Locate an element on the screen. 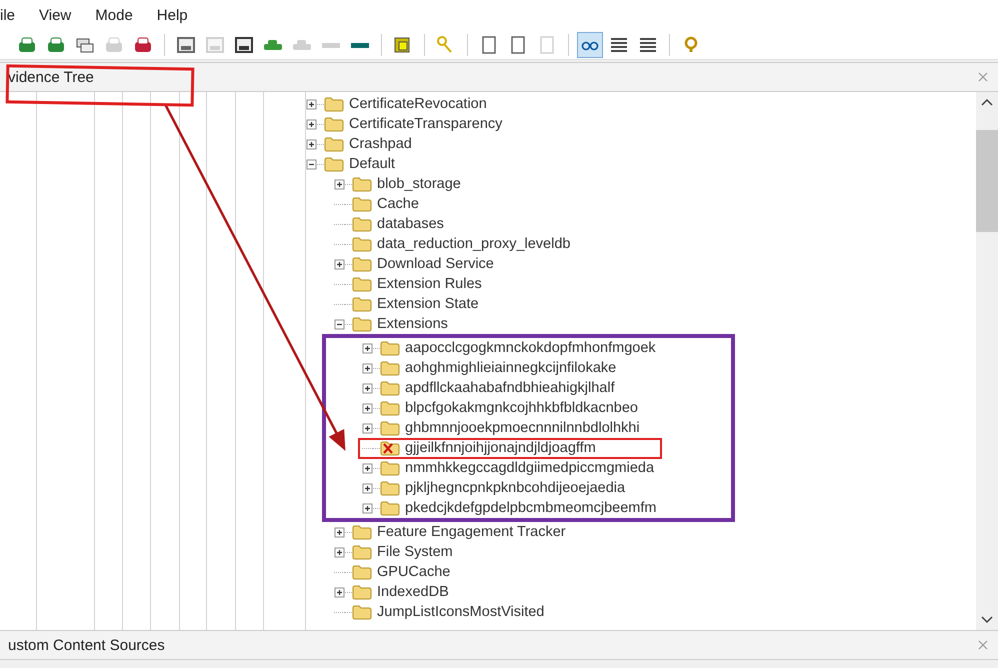  tree-item-label: CertificateTransparency is located at coordinates (425, 124).